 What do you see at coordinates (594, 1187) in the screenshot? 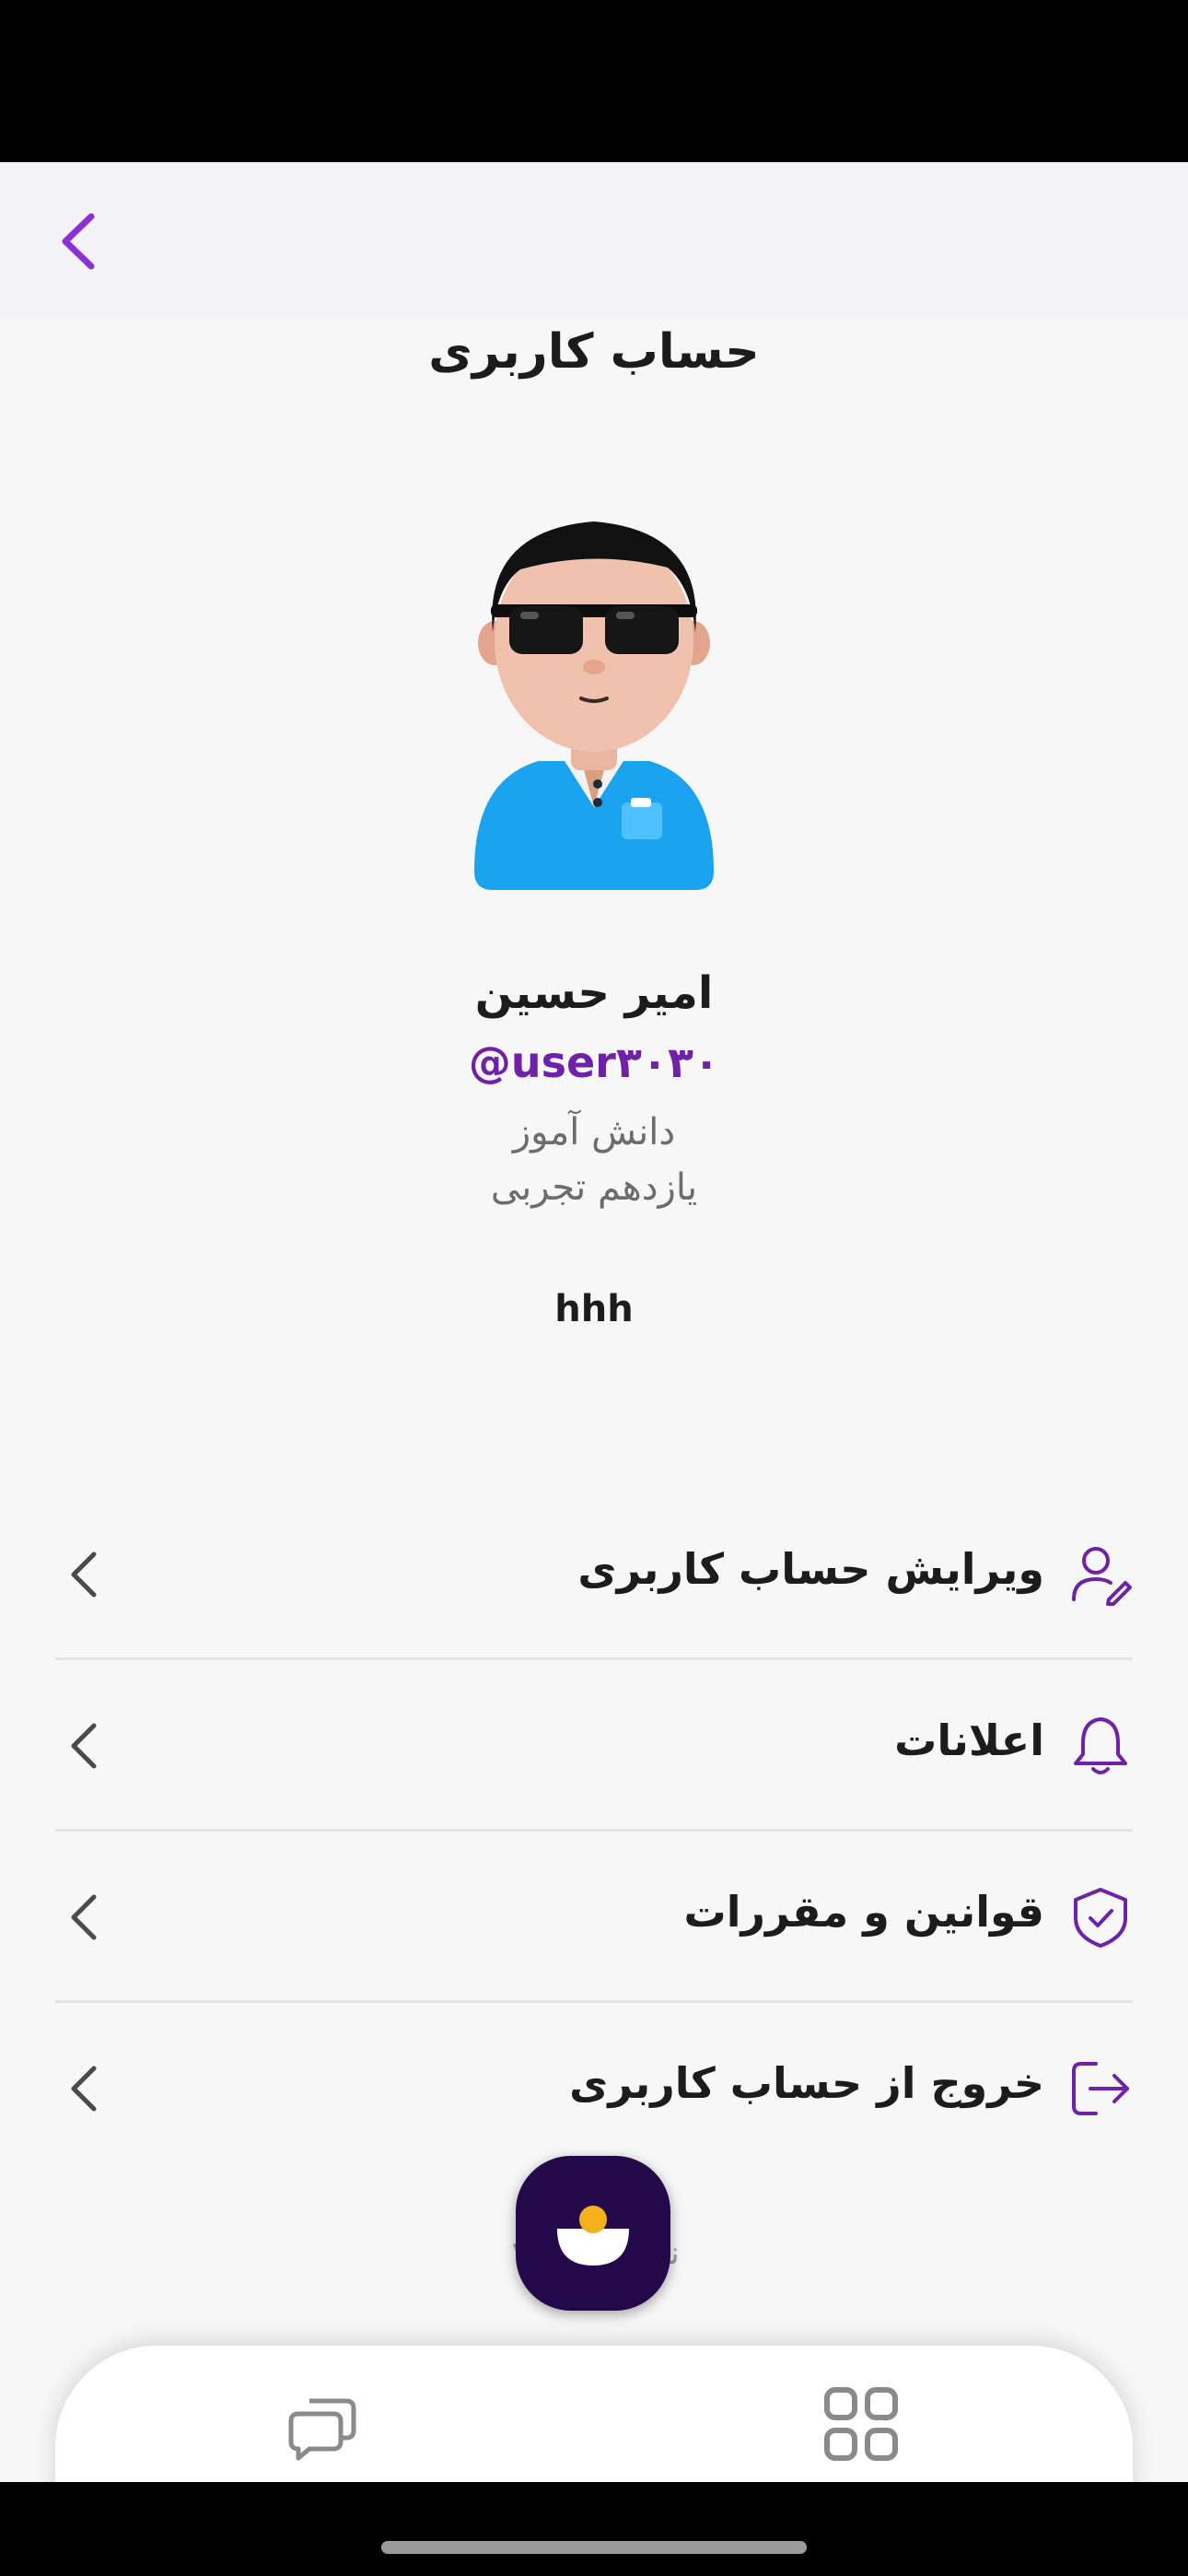
I see `user-grade: یازدهم تجربی` at bounding box center [594, 1187].